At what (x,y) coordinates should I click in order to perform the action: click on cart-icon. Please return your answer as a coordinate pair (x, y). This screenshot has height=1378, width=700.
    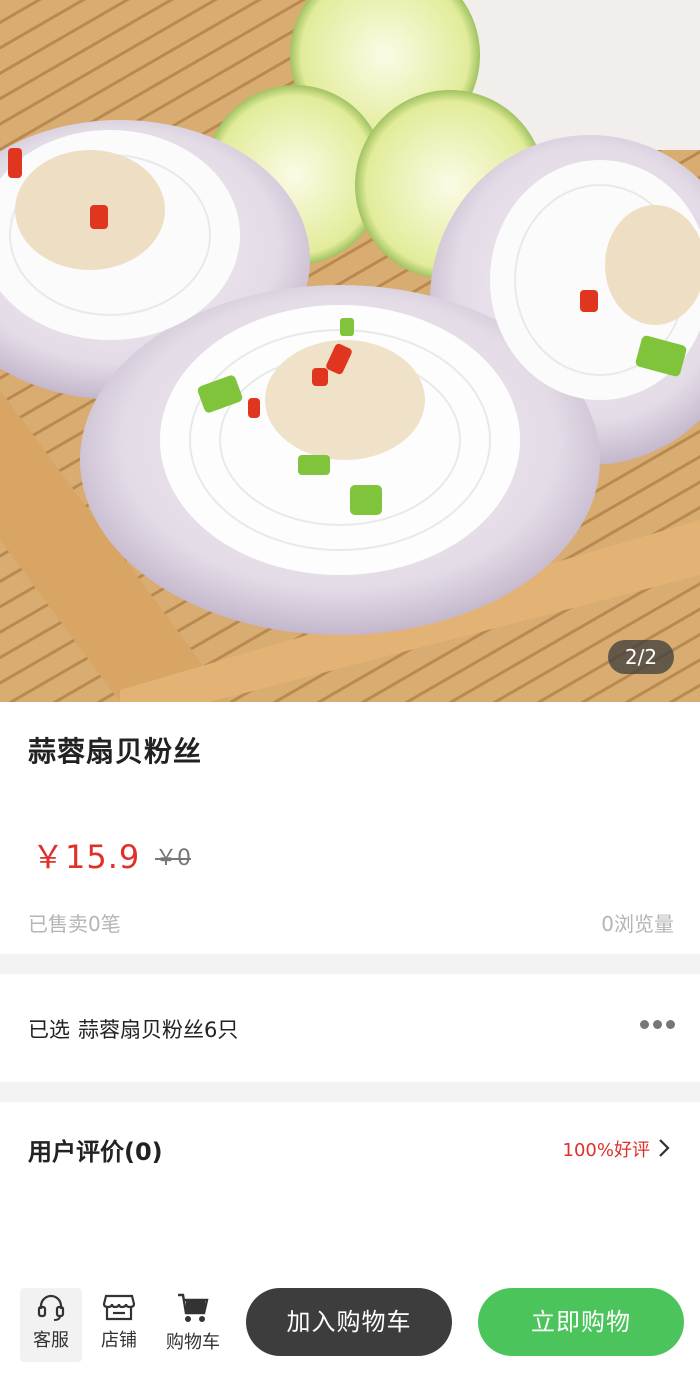
    Looking at the image, I should click on (193, 1307).